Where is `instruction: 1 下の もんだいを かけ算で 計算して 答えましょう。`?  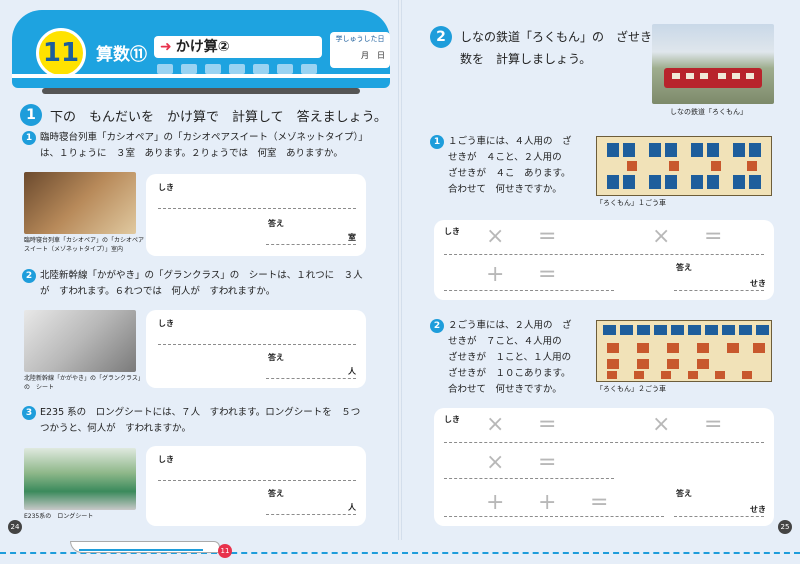
instruction: 1 下の もんだいを かけ算で 計算して 答えましょう。 is located at coordinates (203, 115).